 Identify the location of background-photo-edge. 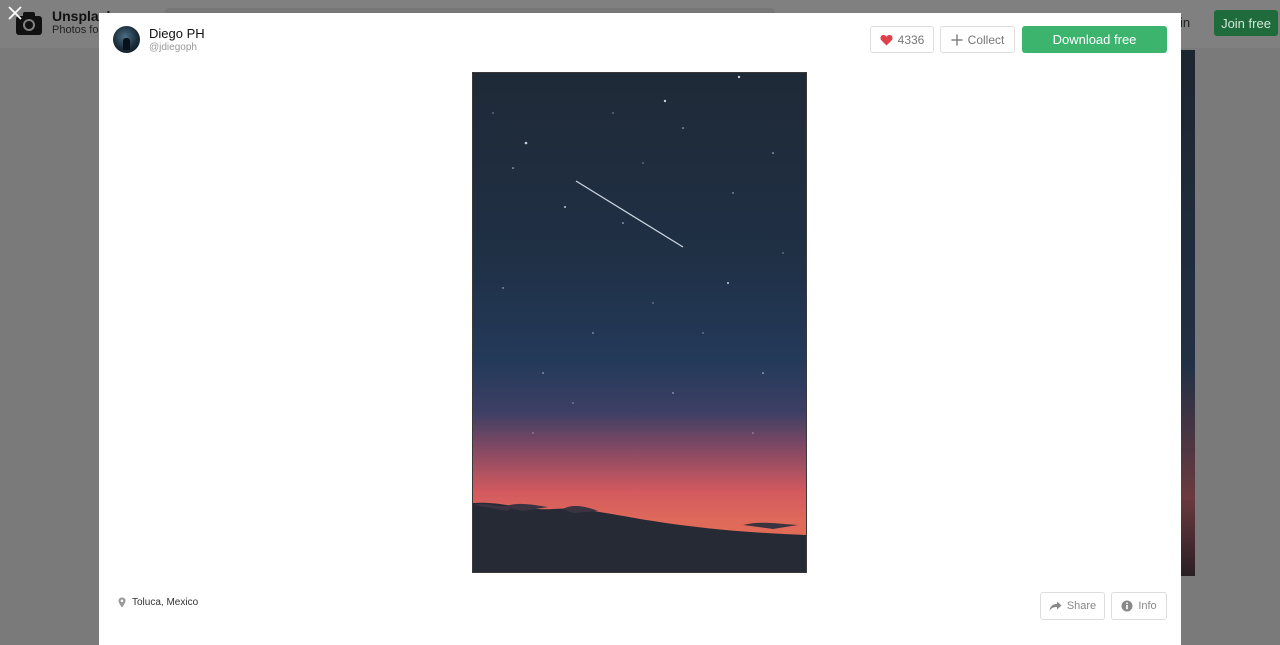
(1188, 313).